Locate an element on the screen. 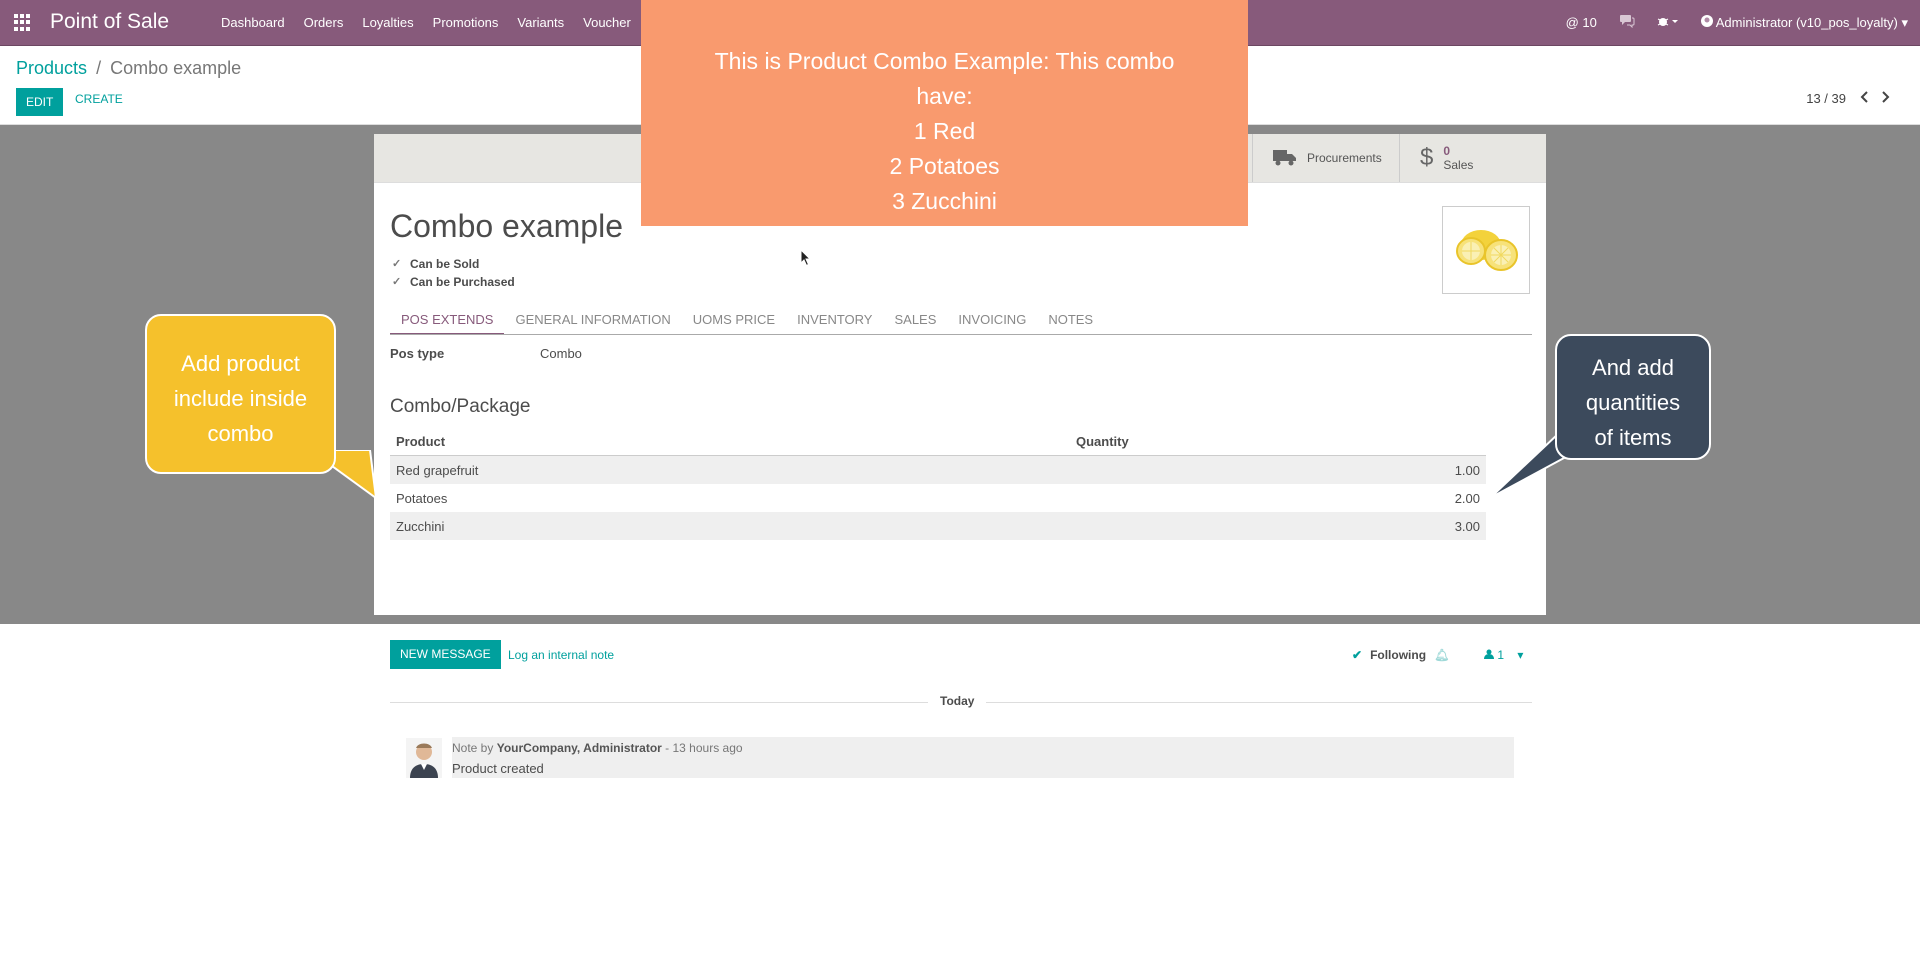 The width and height of the screenshot is (1920, 962). tab-inventory: INVENTORY is located at coordinates (834, 323).